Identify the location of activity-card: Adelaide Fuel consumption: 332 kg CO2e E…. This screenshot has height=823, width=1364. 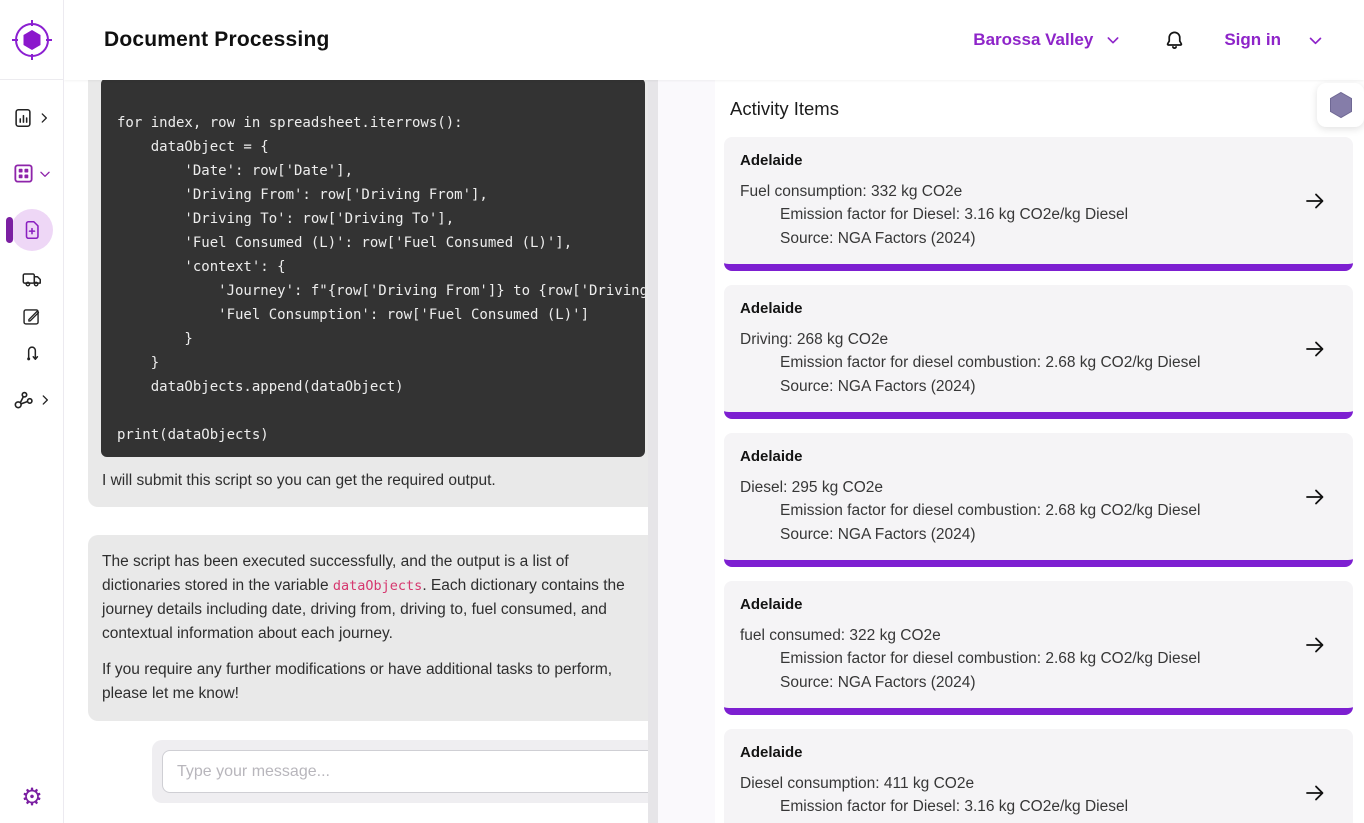
(1038, 204).